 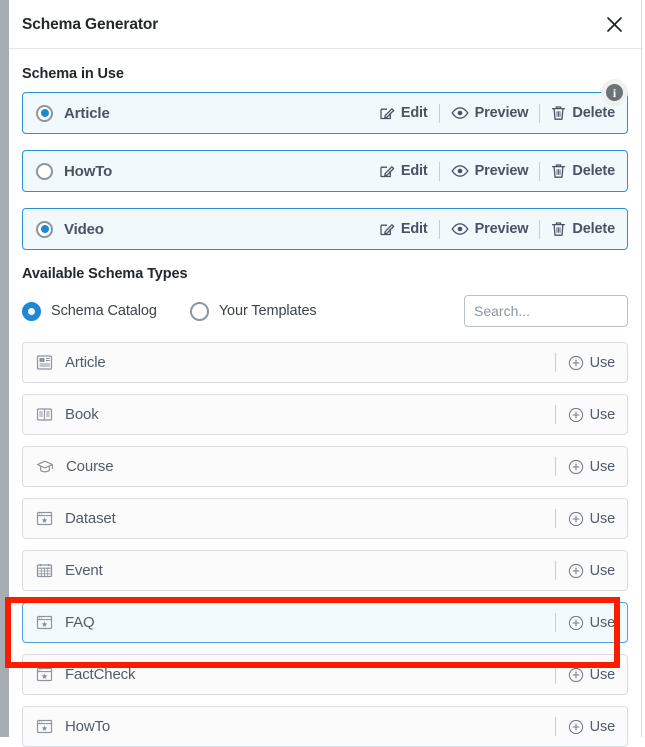 What do you see at coordinates (268, 311) in the screenshot?
I see `your-templates-label: Your Templates` at bounding box center [268, 311].